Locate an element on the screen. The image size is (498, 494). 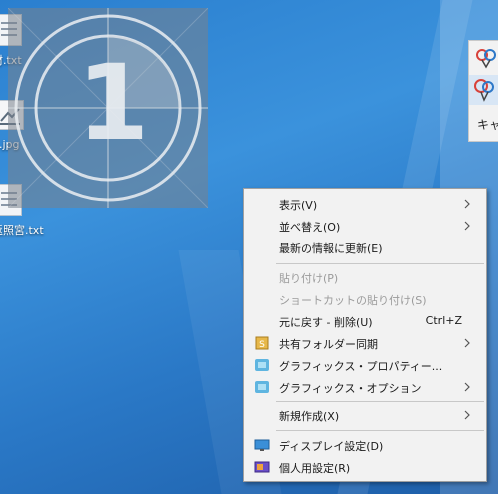
shared-folder-sync-icon: S is located at coordinates (262, 343).